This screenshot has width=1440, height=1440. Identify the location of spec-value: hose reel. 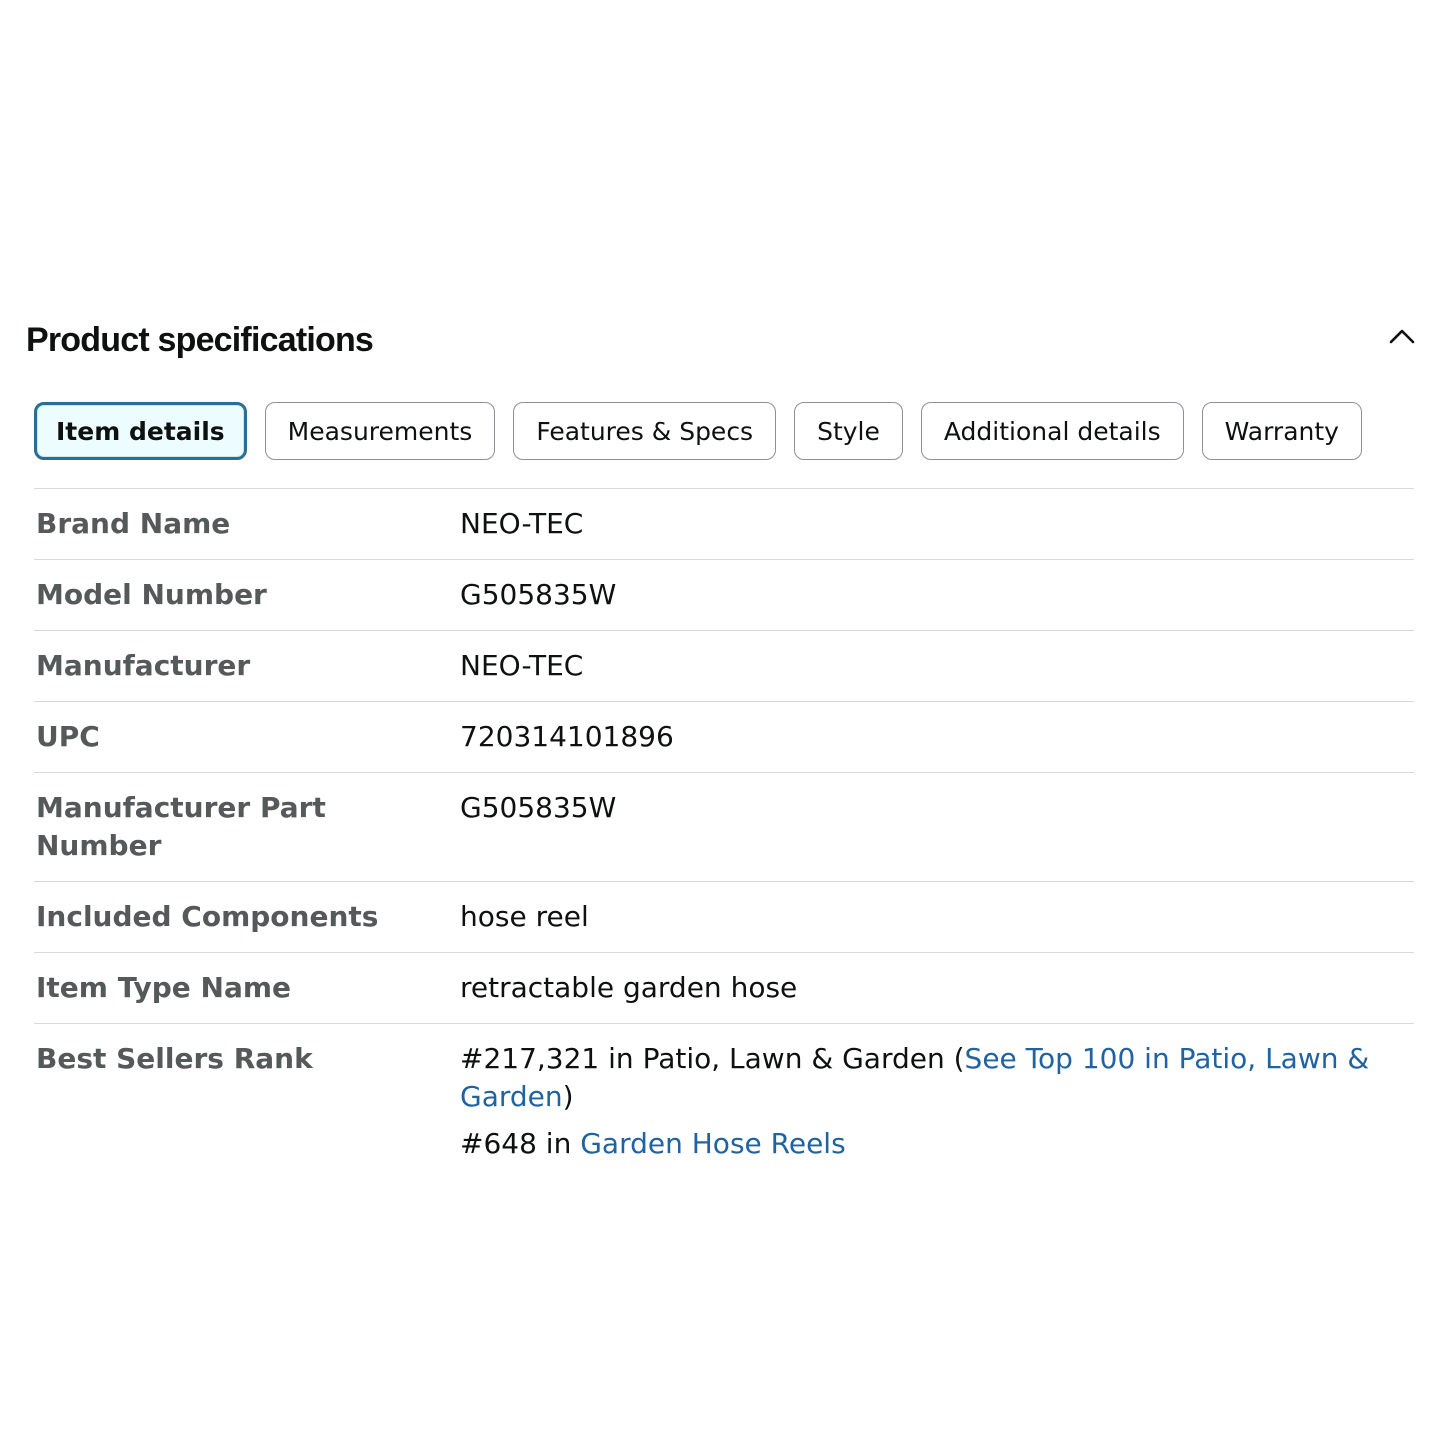
(524, 916).